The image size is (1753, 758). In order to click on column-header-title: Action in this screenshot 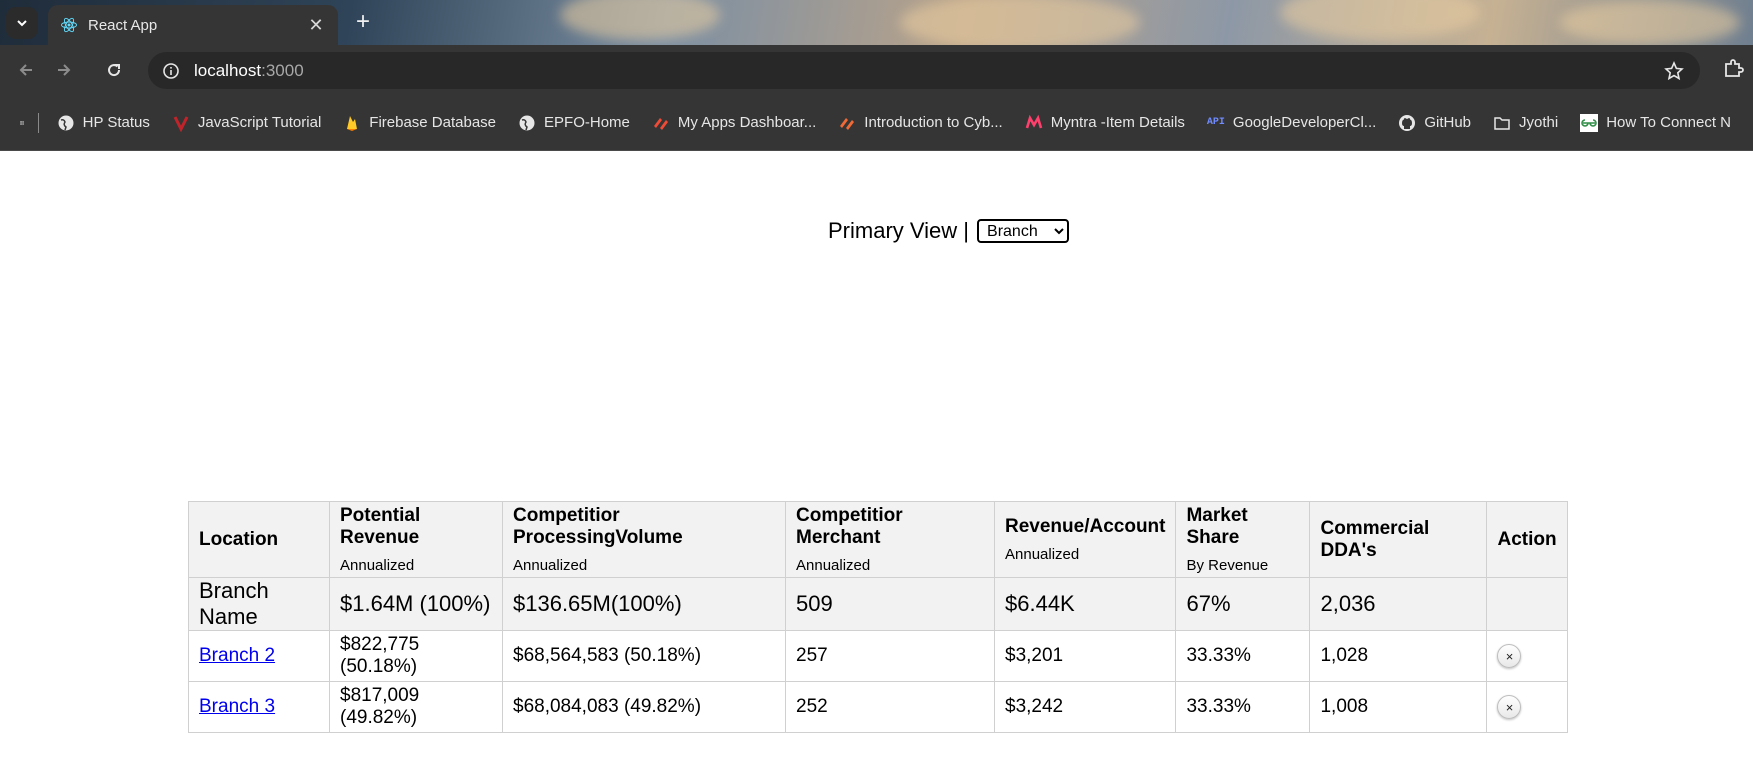, I will do `click(1527, 539)`.